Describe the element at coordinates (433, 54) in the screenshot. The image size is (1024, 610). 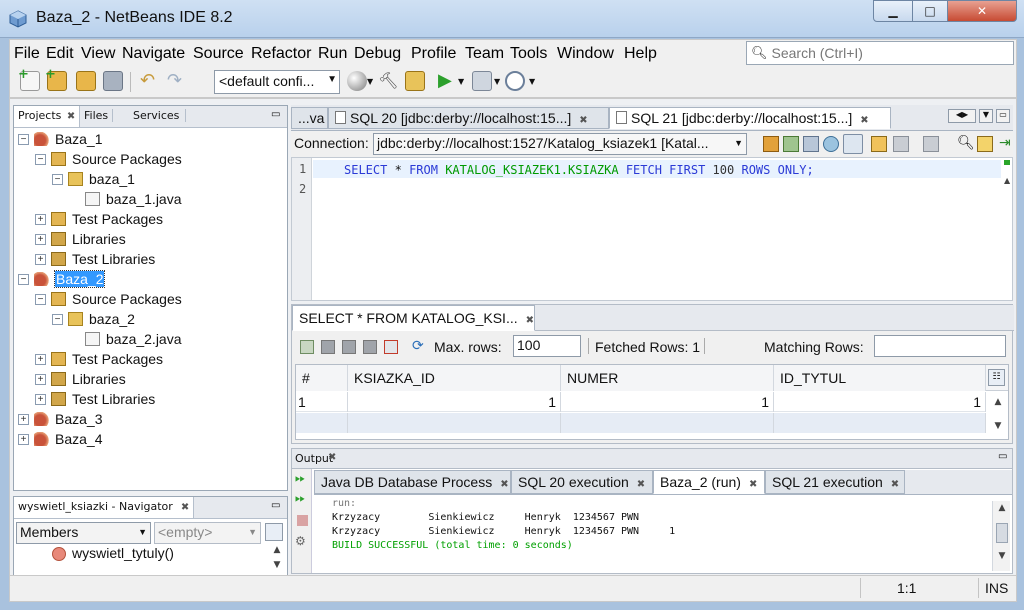
I see `menu-profile: Profile` at that location.